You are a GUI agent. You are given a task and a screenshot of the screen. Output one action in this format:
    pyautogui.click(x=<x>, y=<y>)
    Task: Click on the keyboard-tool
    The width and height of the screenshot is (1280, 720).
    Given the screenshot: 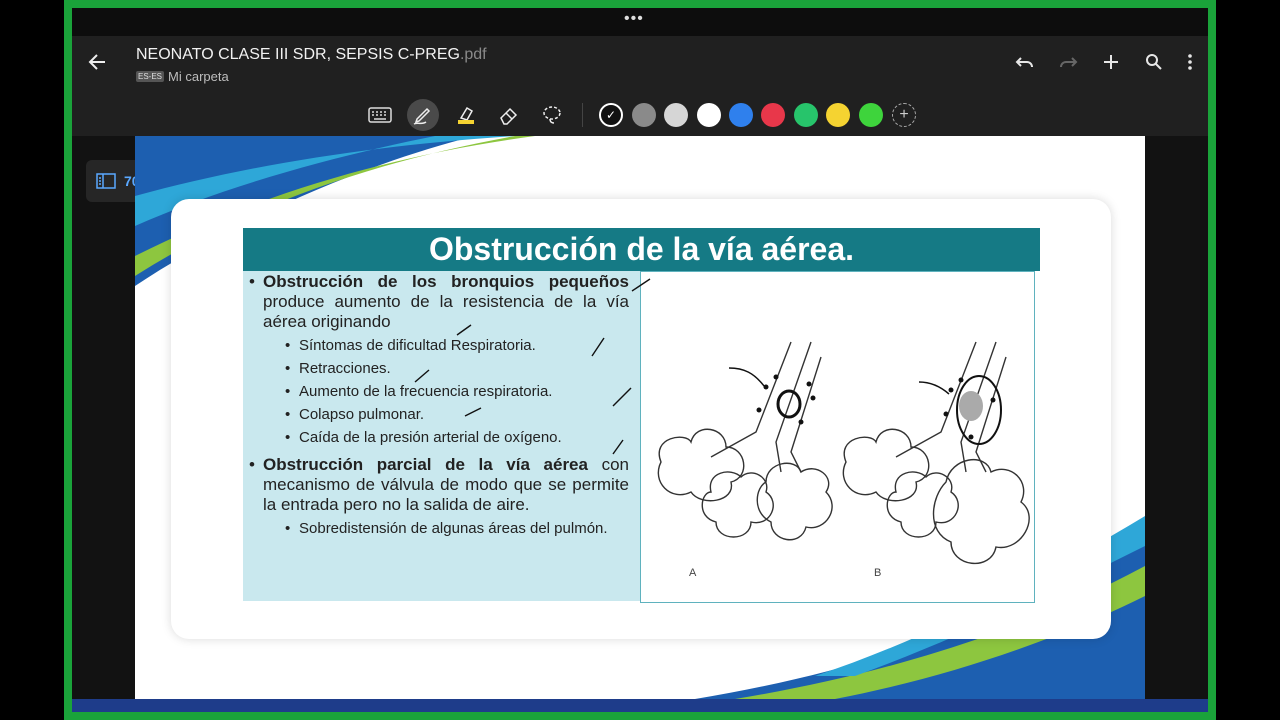 What is the action you would take?
    pyautogui.click(x=380, y=115)
    